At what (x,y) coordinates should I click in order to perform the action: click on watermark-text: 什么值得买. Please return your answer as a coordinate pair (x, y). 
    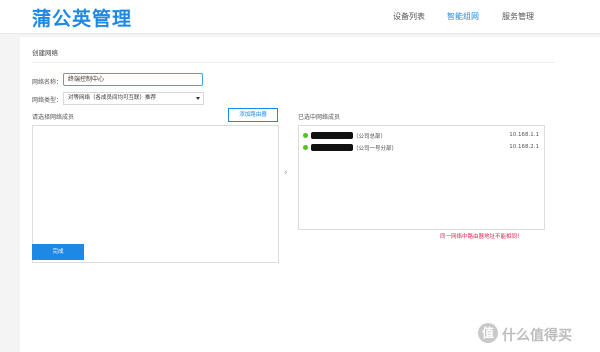
    Looking at the image, I should click on (537, 336).